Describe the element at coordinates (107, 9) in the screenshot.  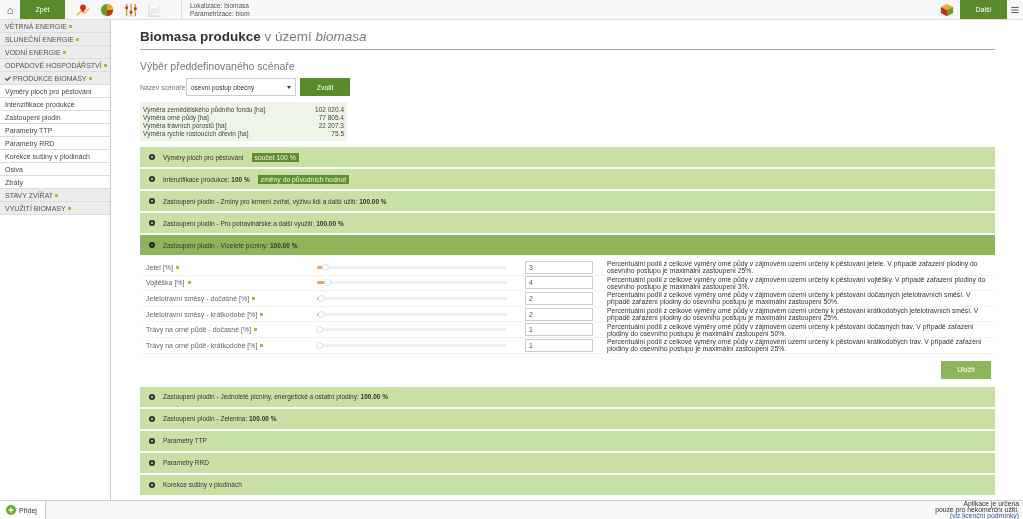
I see `pie-chart-icon` at that location.